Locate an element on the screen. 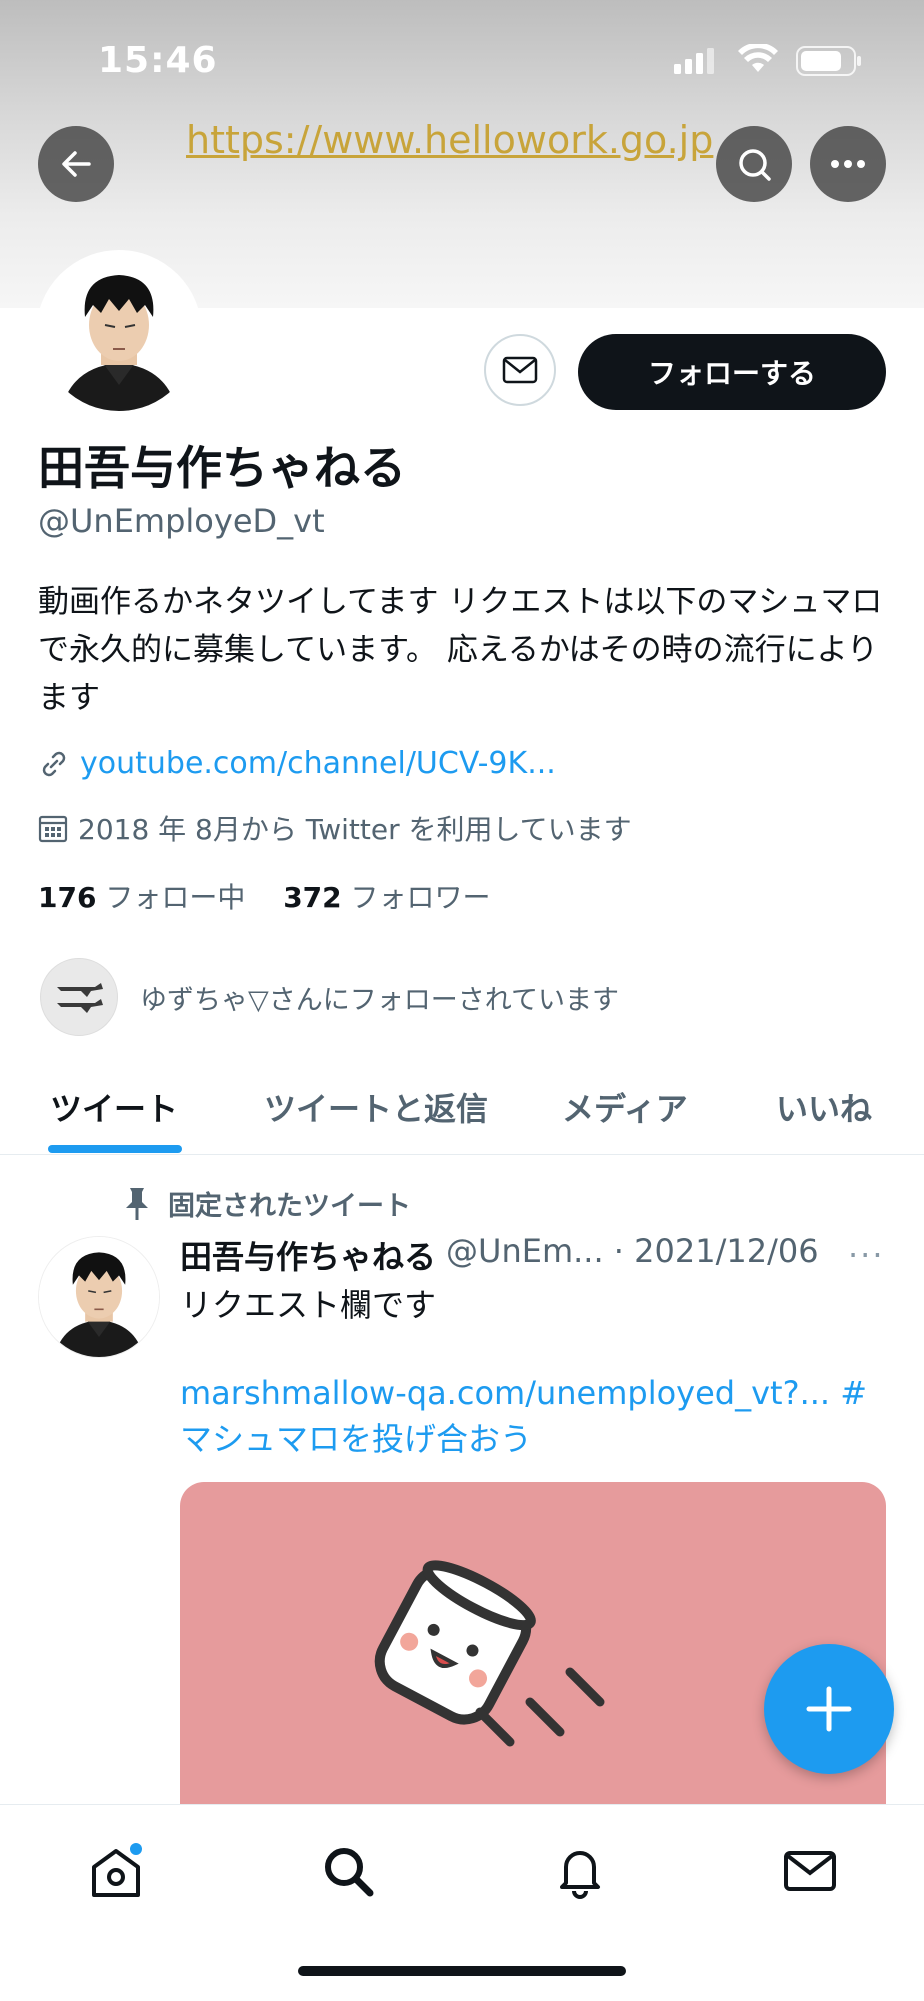  nav-messages is located at coordinates (810, 1871).